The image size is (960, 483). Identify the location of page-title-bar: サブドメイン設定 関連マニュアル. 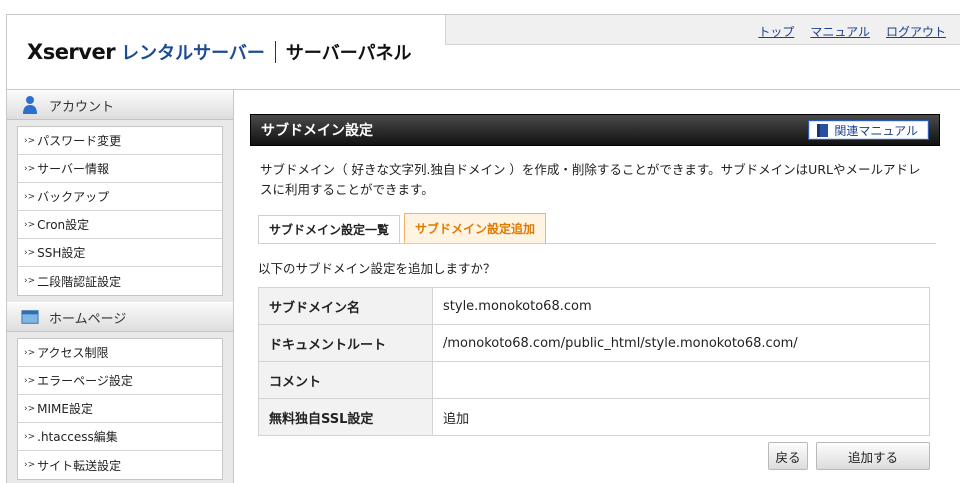
(595, 130).